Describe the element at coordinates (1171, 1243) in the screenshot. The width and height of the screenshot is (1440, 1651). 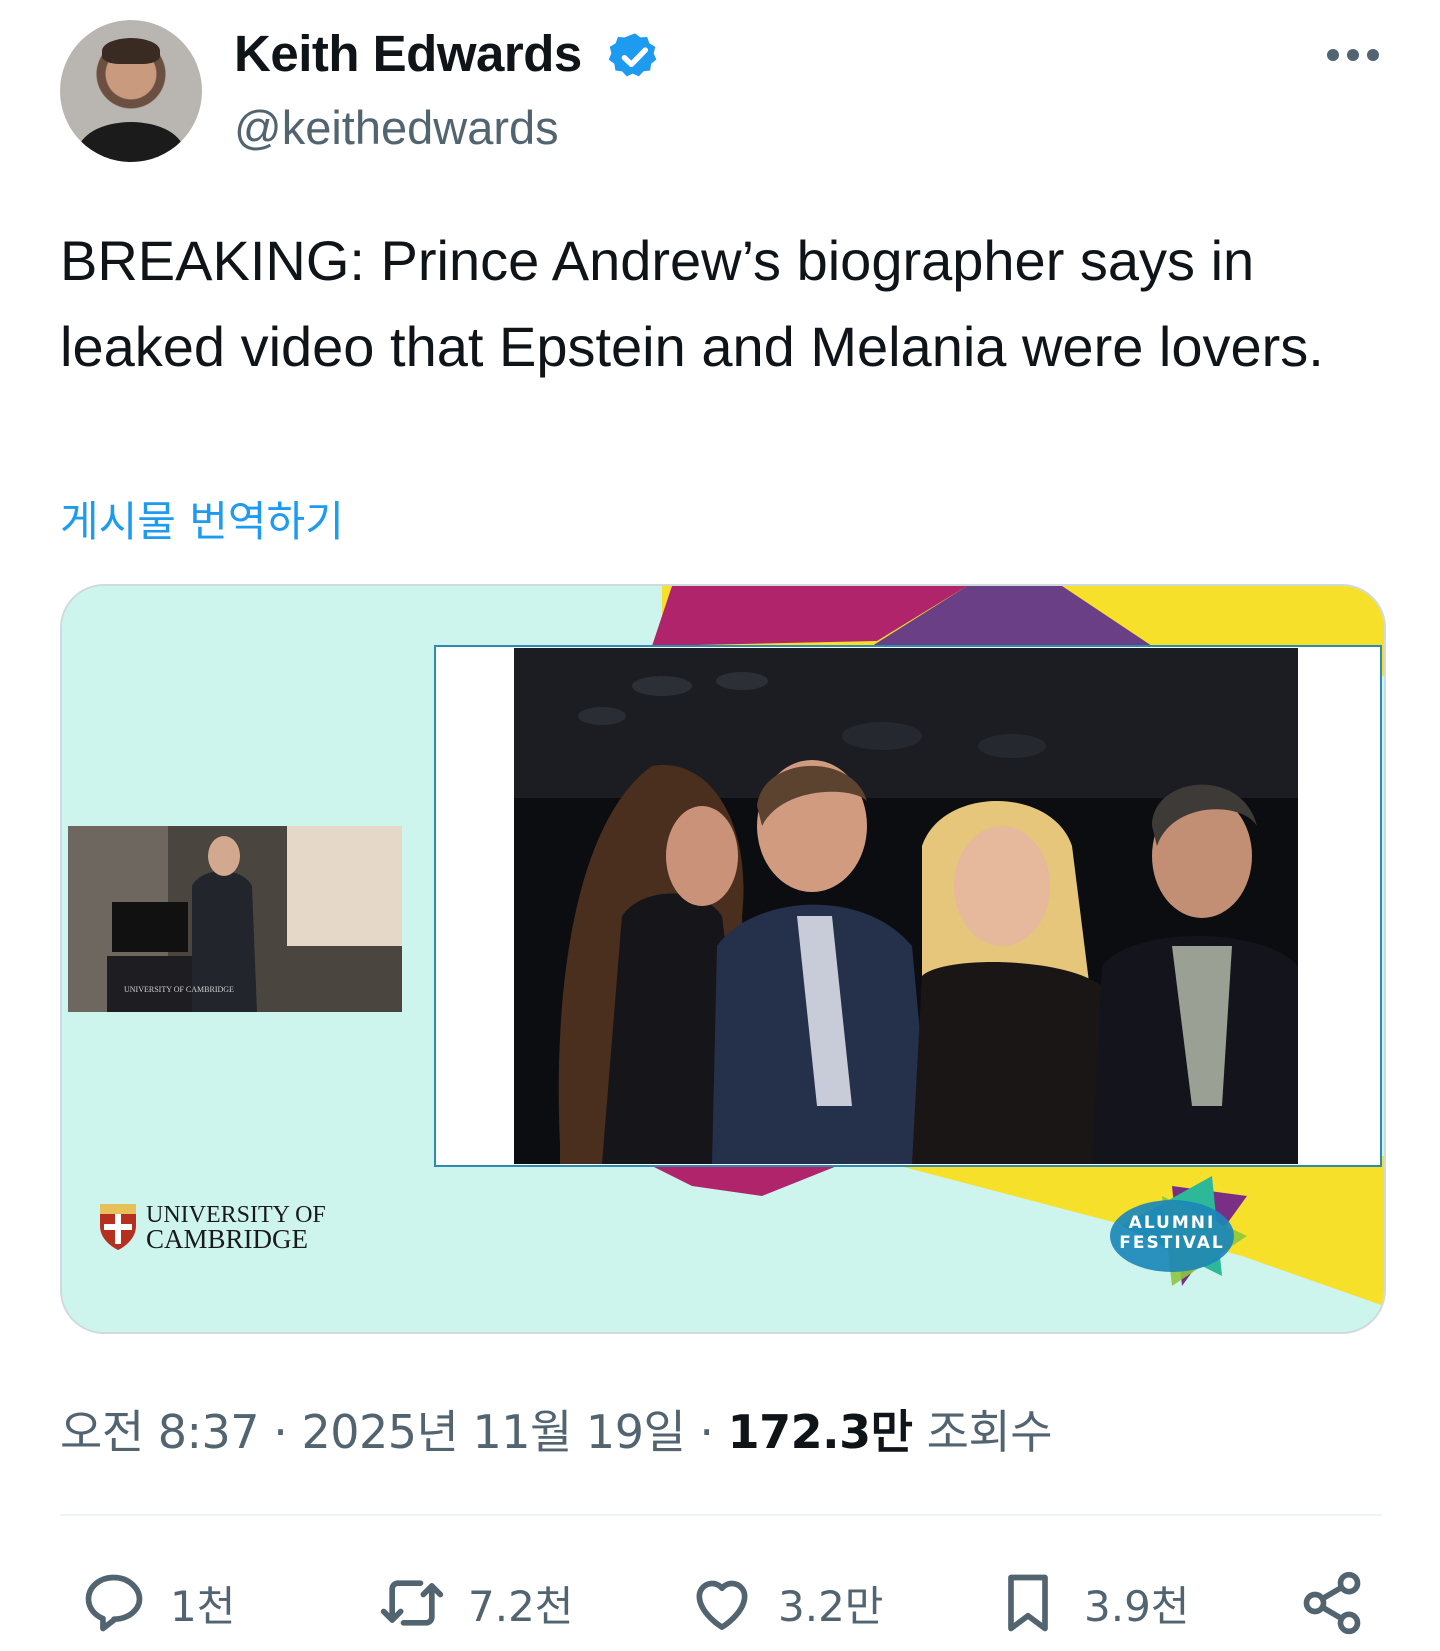
I see `alumni-text-2: FESTIVAL` at that location.